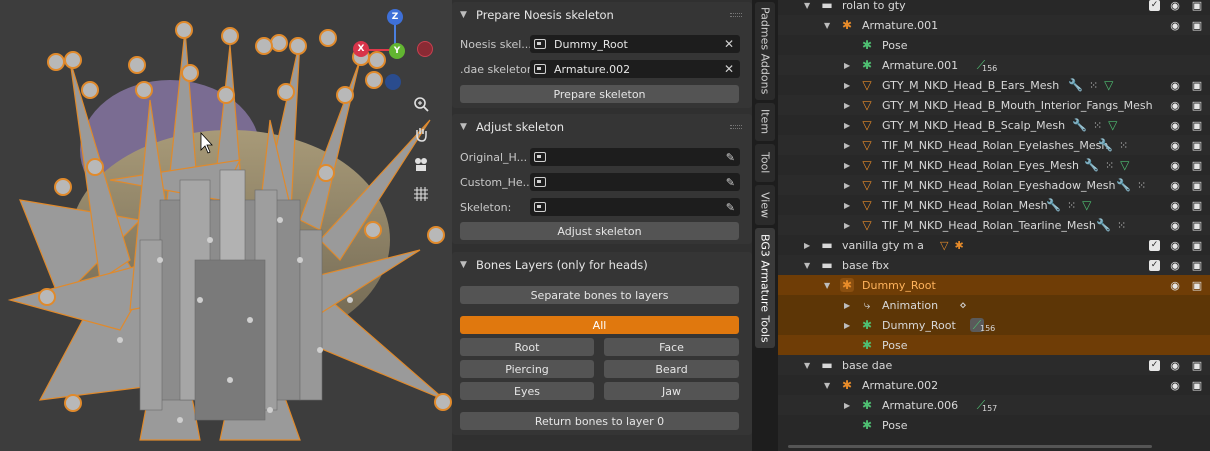  Describe the element at coordinates (671, 347) in the screenshot. I see `layer-face-button: Face` at that location.